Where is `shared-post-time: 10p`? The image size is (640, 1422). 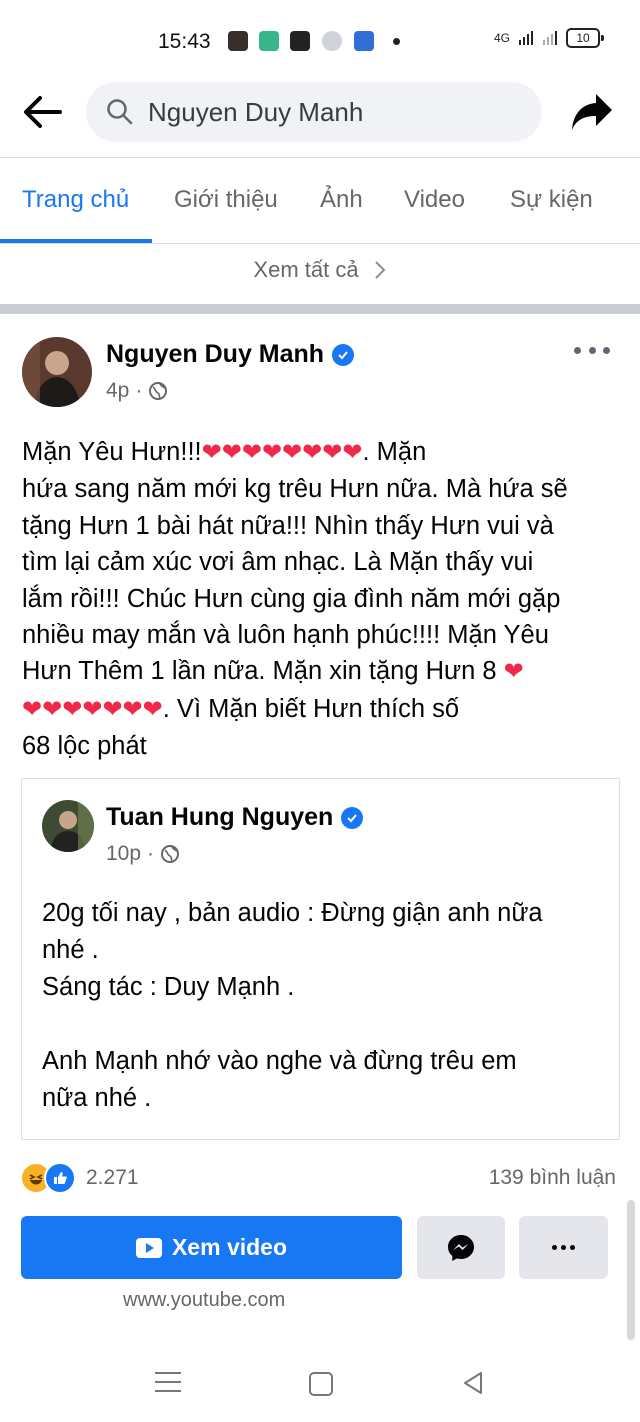
shared-post-time: 10p is located at coordinates (123, 854).